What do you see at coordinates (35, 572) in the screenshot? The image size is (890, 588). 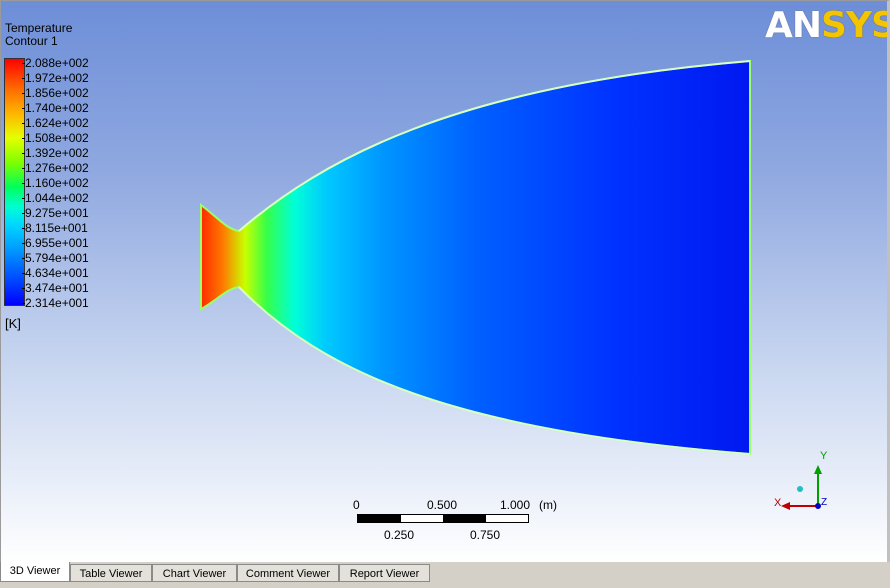 I see `tab-3d-viewer: 3D Viewer` at bounding box center [35, 572].